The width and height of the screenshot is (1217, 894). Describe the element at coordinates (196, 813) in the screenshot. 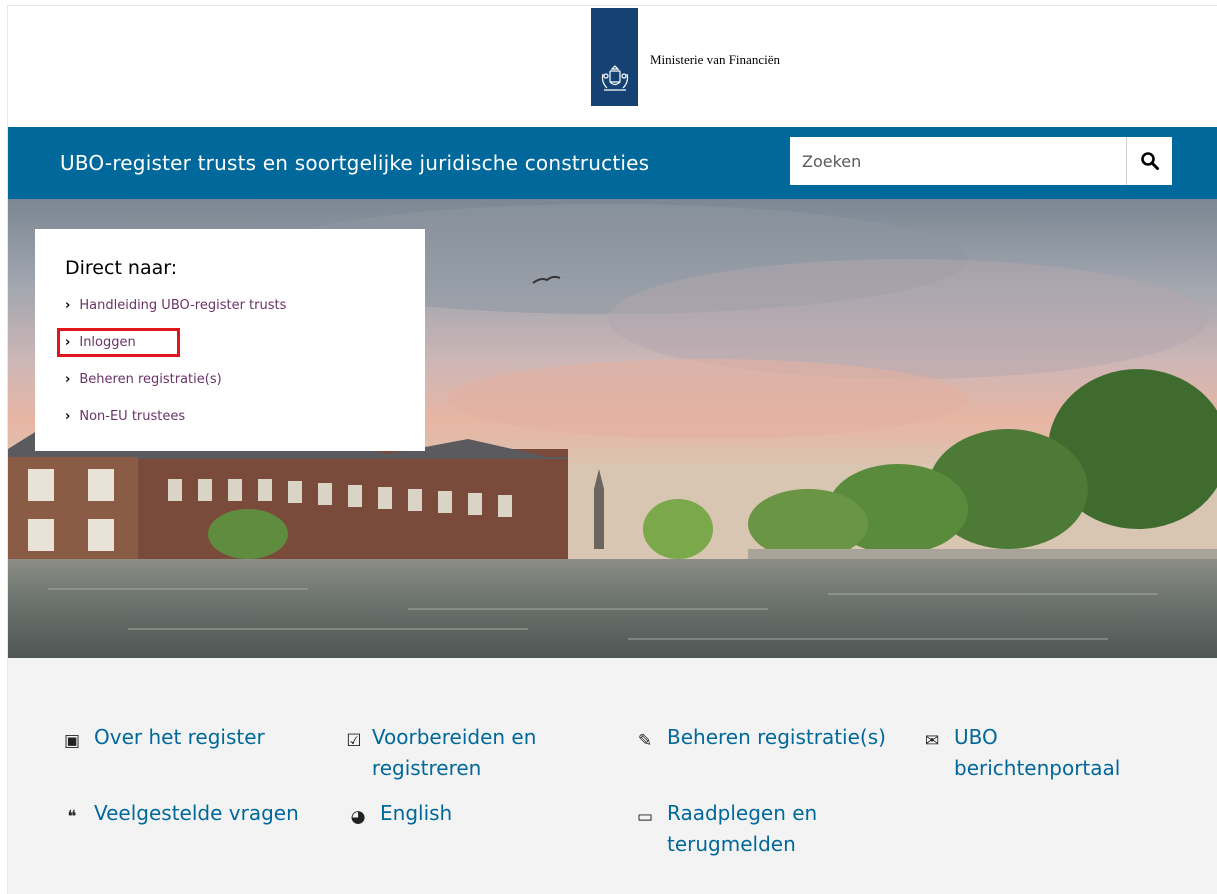

I see `nav-label: Veelgestelde vragen` at that location.